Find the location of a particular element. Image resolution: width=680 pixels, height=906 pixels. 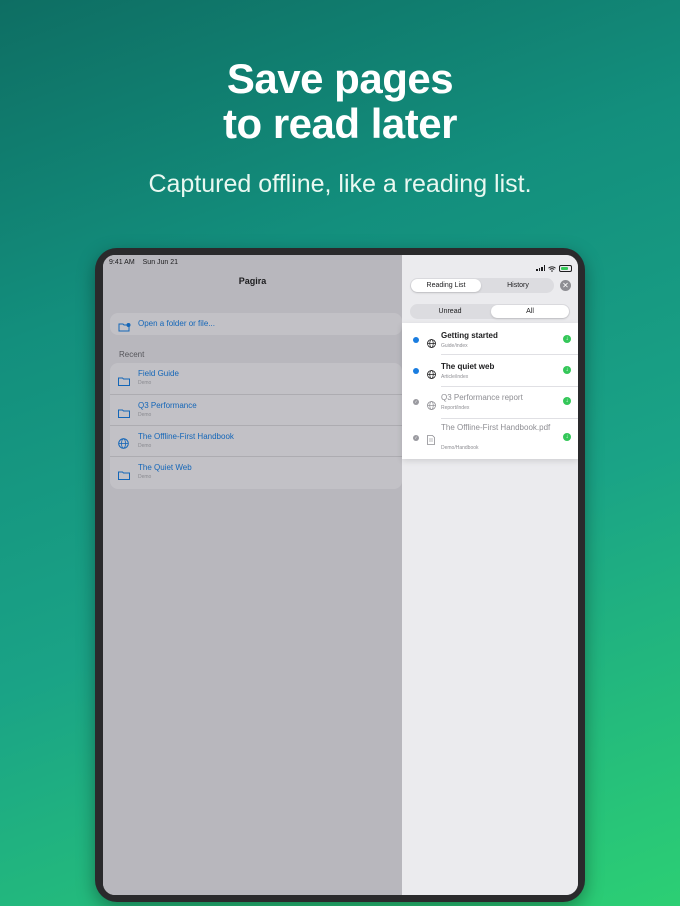

item-title: Q3 Performance report is located at coordinates (482, 397).